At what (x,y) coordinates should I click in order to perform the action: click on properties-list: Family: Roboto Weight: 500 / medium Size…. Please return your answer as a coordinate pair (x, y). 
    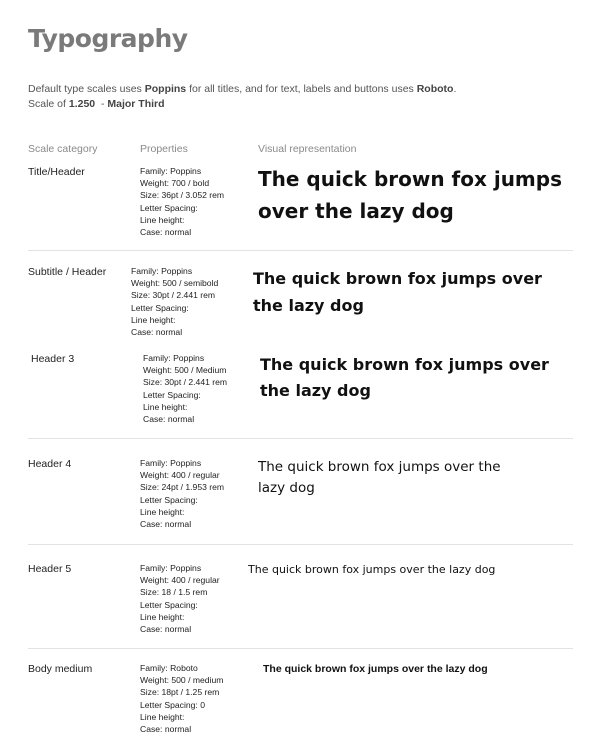
    Looking at the image, I should click on (181, 698).